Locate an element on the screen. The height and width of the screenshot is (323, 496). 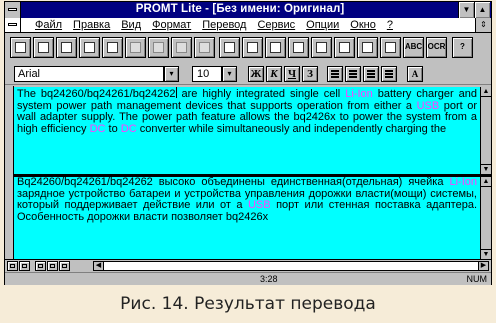
status-num-lock: NUM is located at coordinates (477, 279).